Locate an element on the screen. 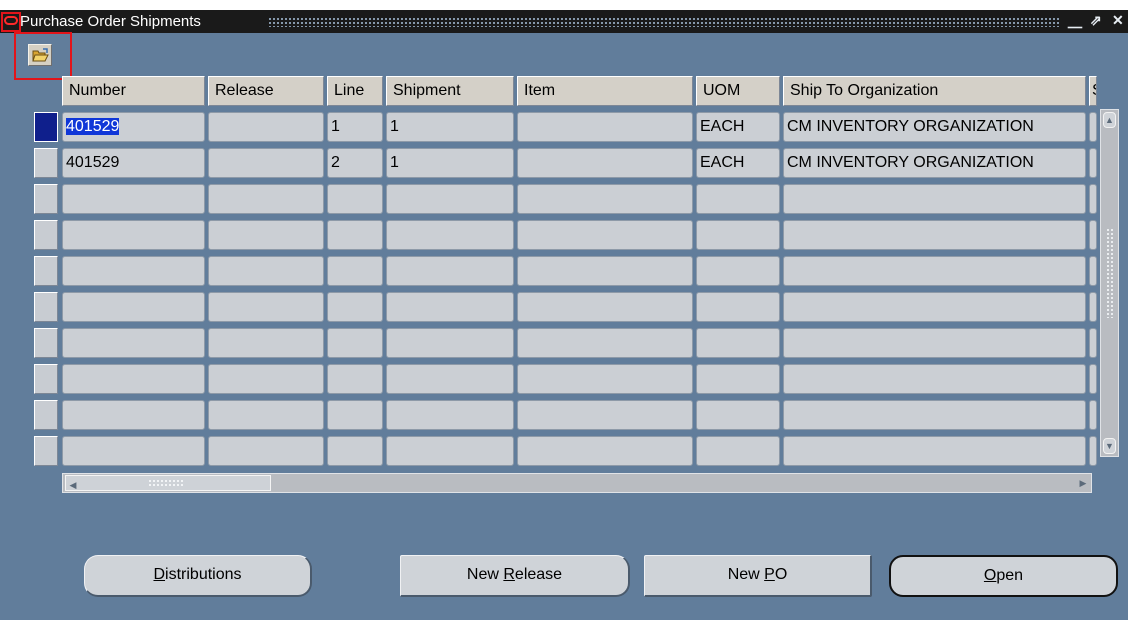 This screenshot has height=620, width=1128. table-cell-shipment: 1 is located at coordinates (450, 163).